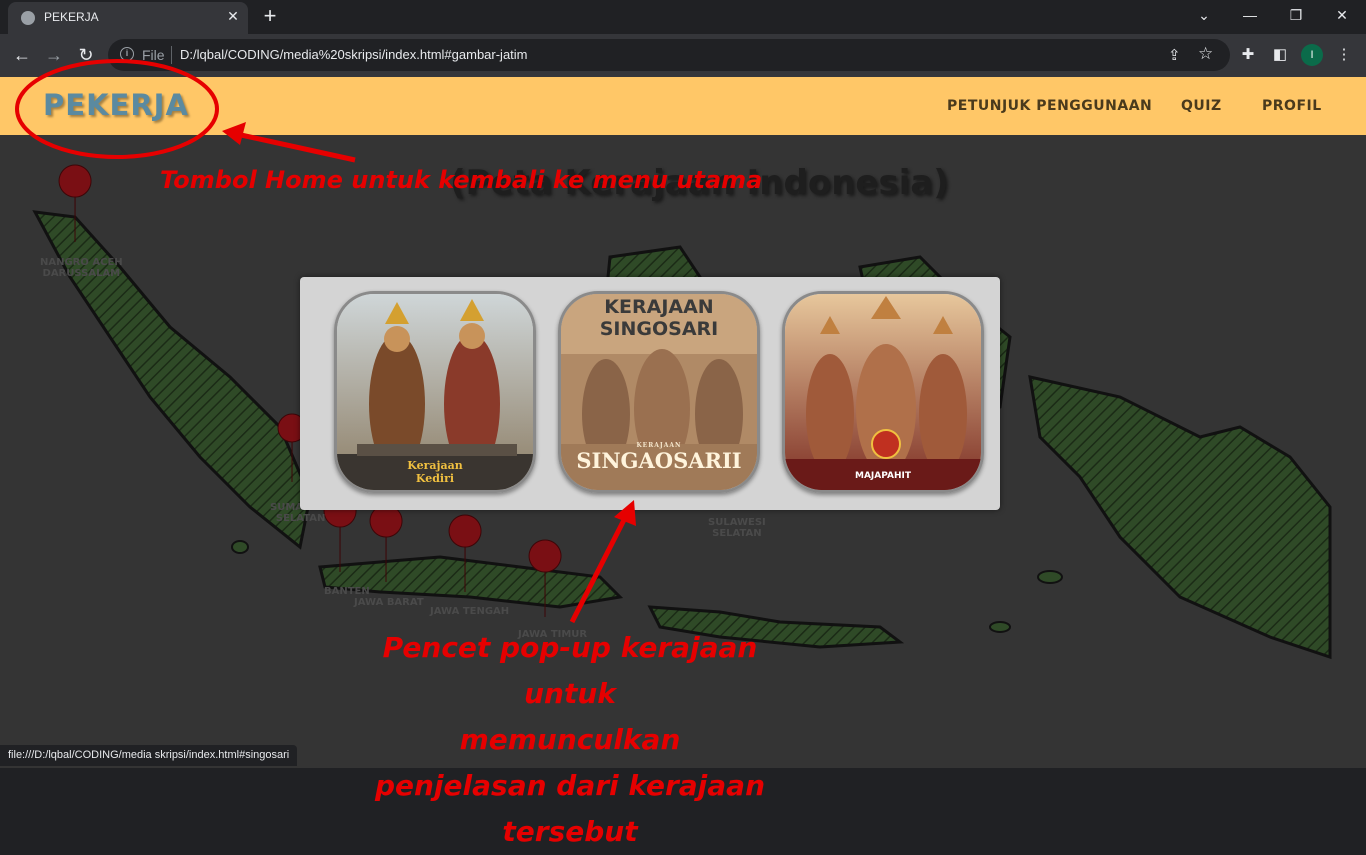 The width and height of the screenshot is (1366, 855). What do you see at coordinates (233, 16) in the screenshot?
I see `close-tab-icon: ✕` at bounding box center [233, 16].